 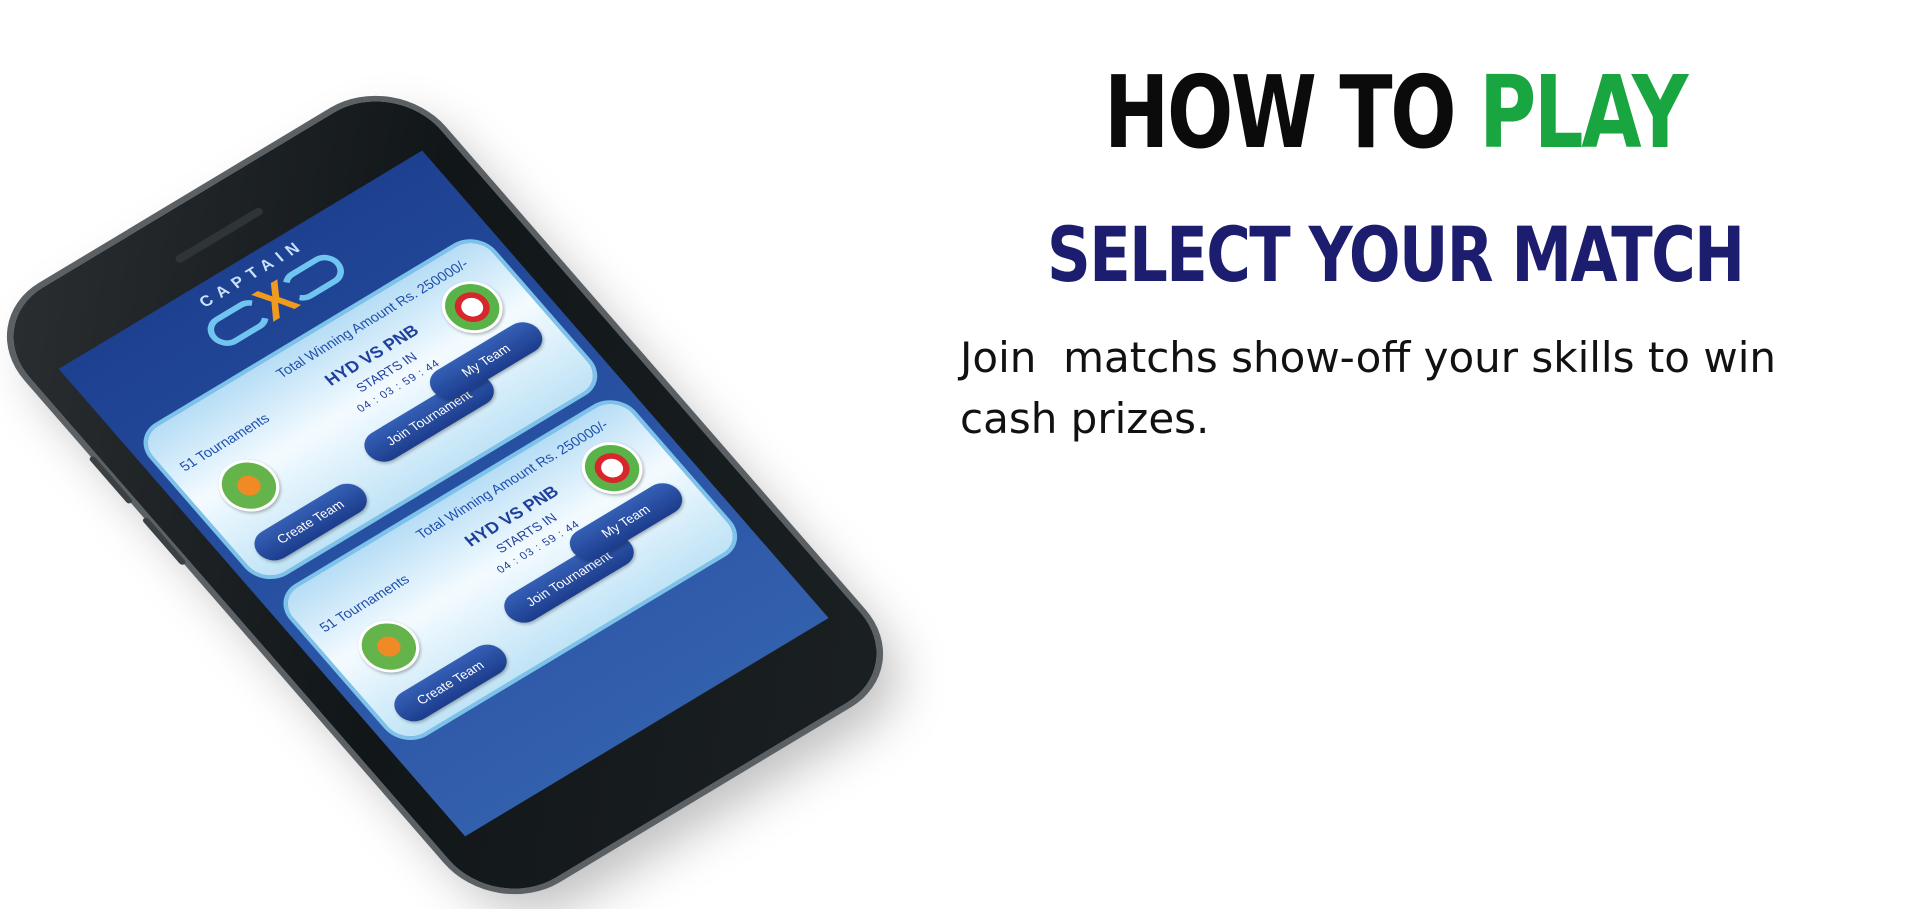 I want to click on phone-volume-up-button, so click(x=111, y=480).